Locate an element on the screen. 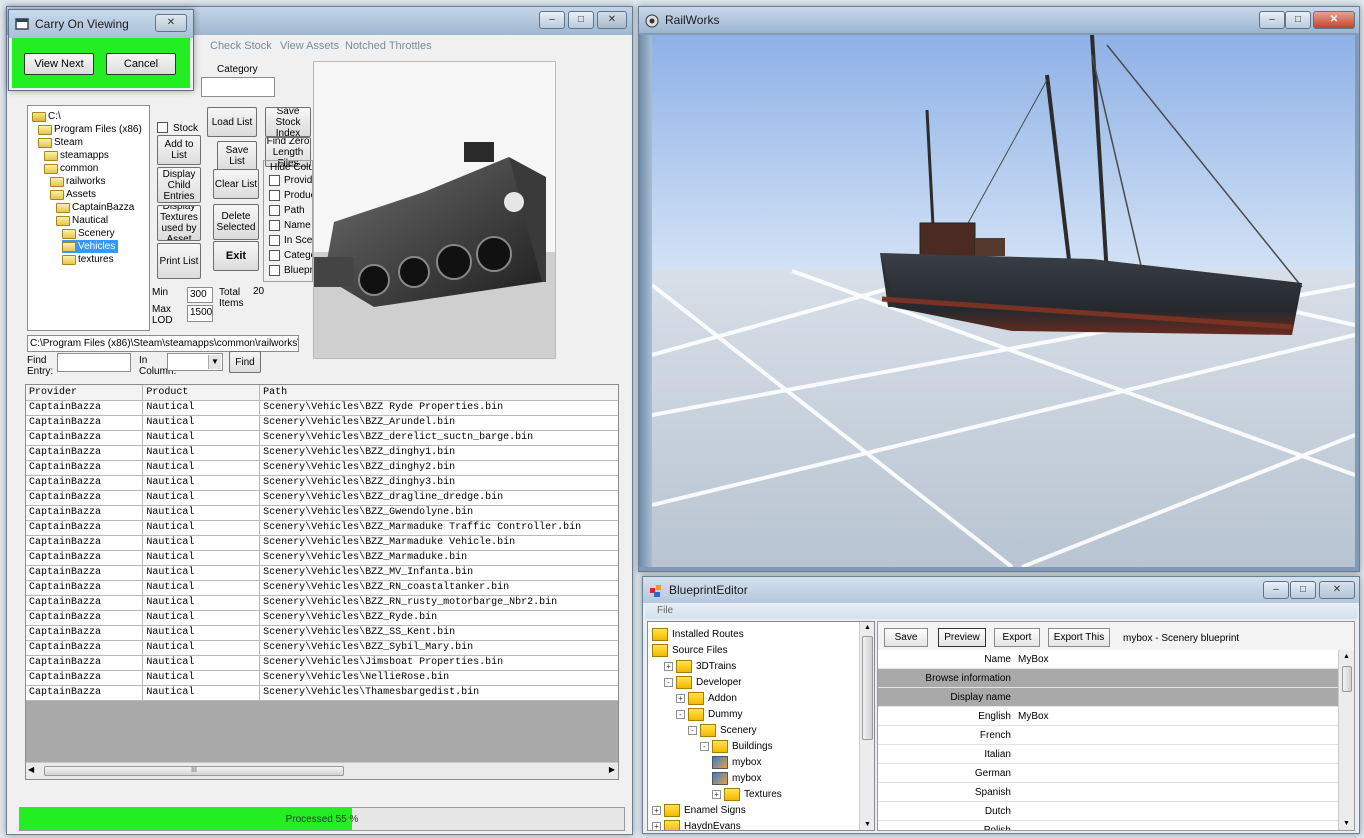 The image size is (1364, 838). scroll-thumb: III is located at coordinates (194, 771).